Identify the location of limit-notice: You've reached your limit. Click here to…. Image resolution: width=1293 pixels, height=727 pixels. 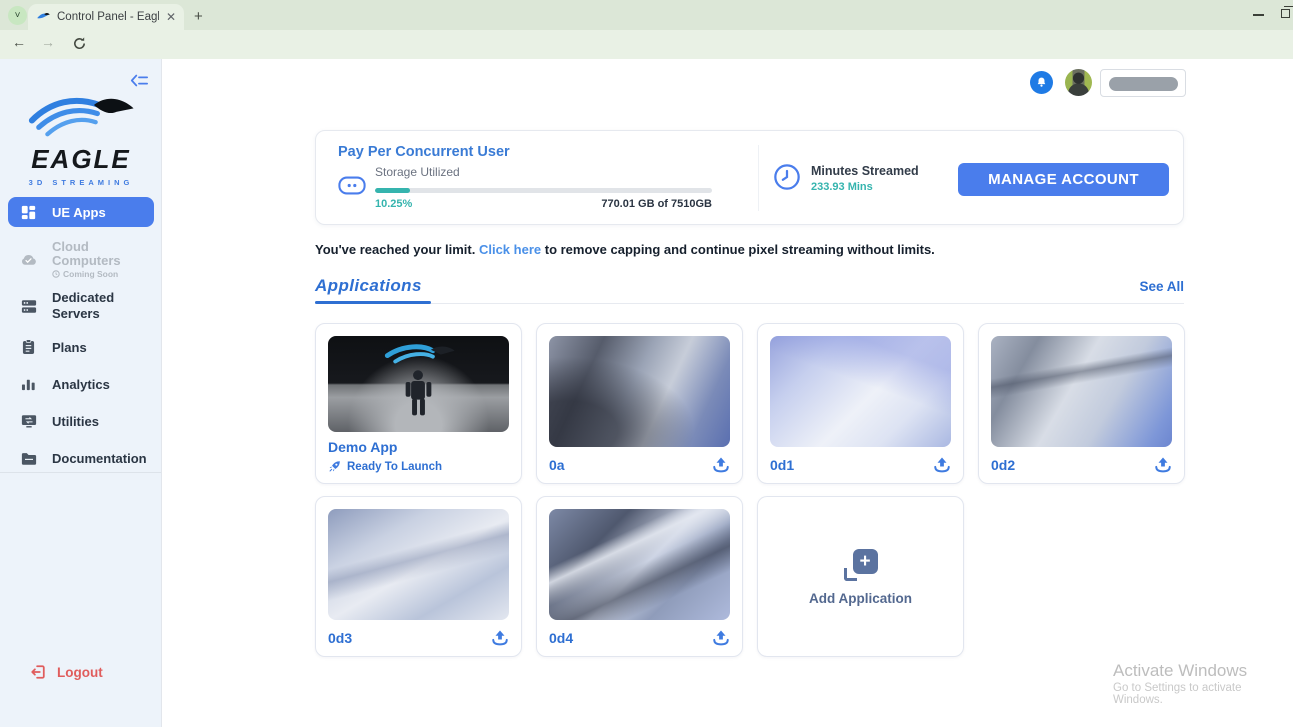
(625, 249).